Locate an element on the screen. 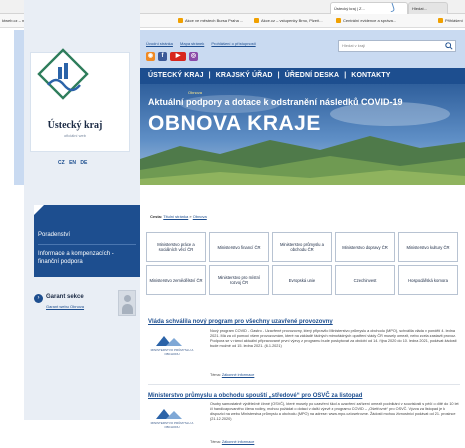 The height and width of the screenshot is (448, 465). language-switcher: CZ EN DE is located at coordinates (74, 163).